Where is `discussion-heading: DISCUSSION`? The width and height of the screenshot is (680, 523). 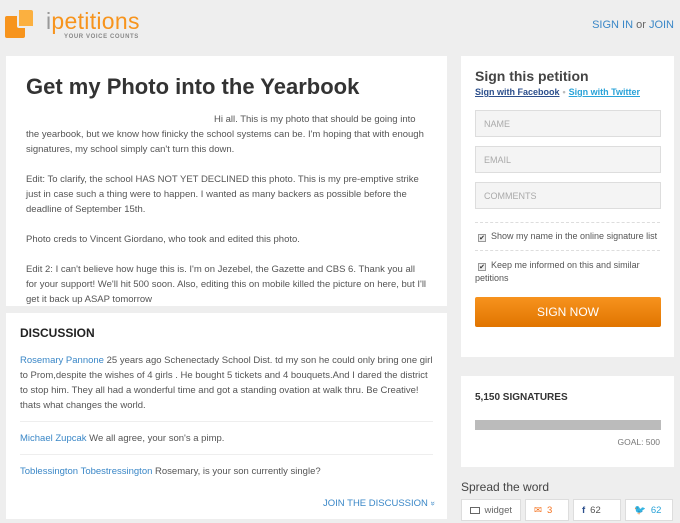 discussion-heading: DISCUSSION is located at coordinates (57, 333).